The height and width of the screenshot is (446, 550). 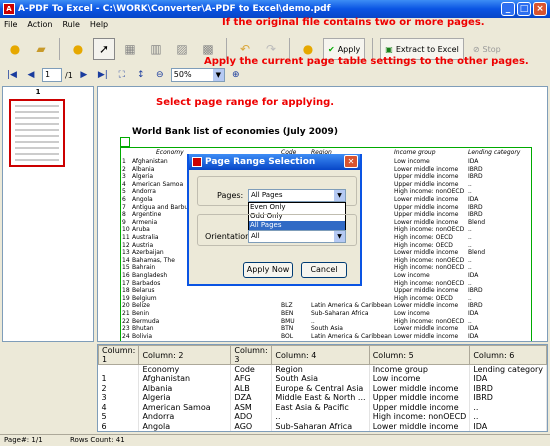 What do you see at coordinates (508, 9) in the screenshot?
I see `minimize-button: _` at bounding box center [508, 9].